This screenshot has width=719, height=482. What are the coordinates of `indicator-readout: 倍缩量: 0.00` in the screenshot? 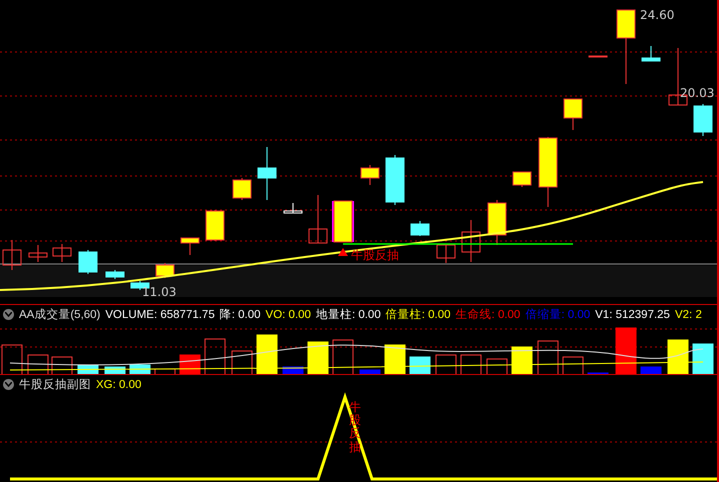 It's located at (557, 315).